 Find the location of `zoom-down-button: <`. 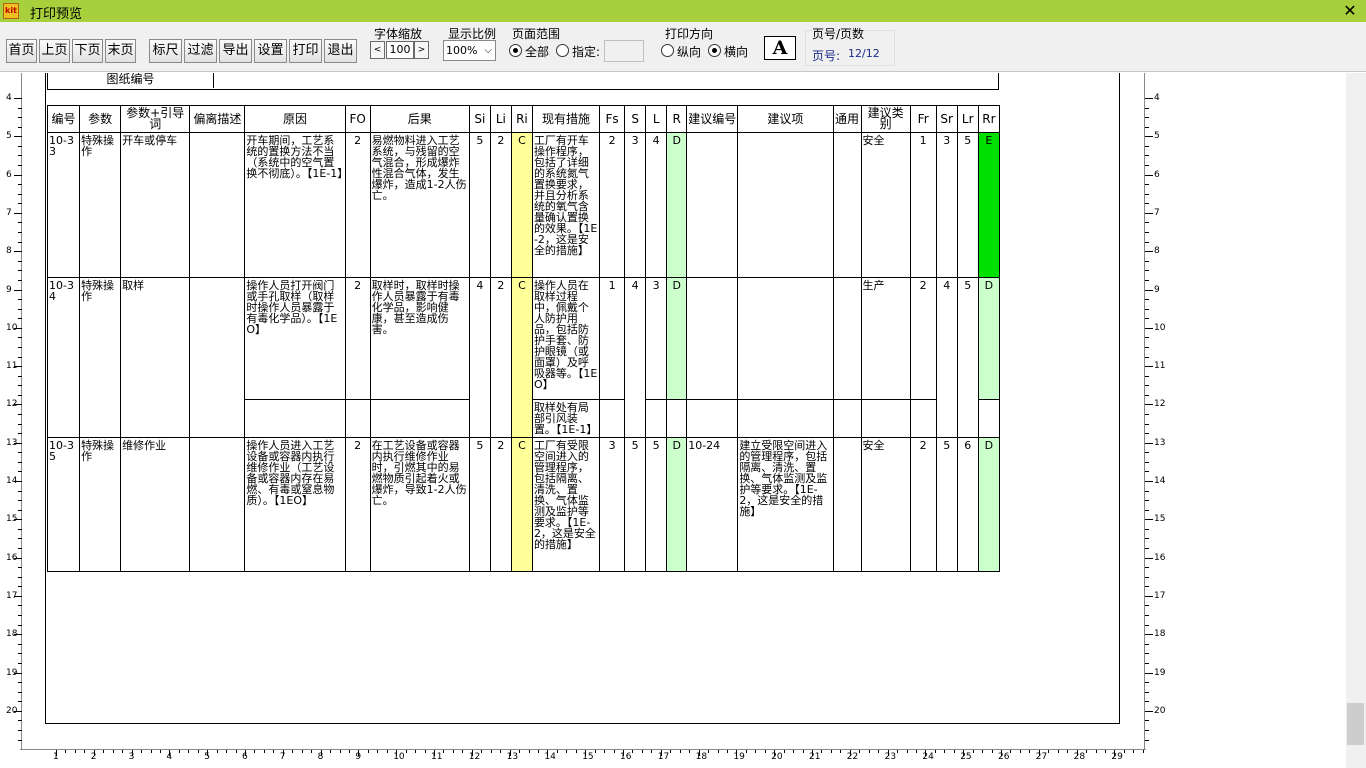

zoom-down-button: < is located at coordinates (377, 50).